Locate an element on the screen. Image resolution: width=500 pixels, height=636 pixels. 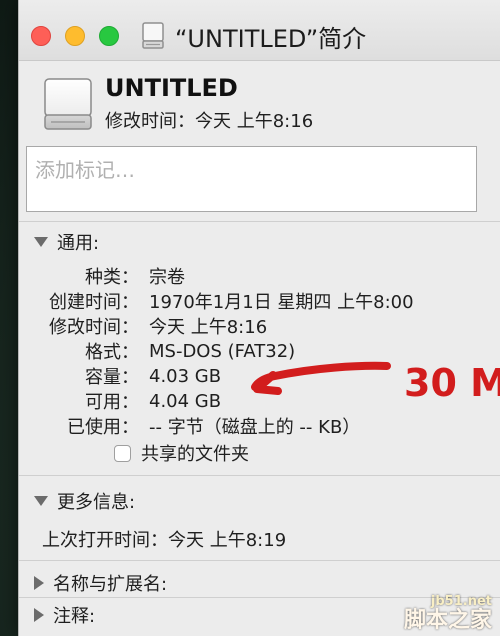
info-value-modified: 今天 上午8:16 is located at coordinates (208, 327).